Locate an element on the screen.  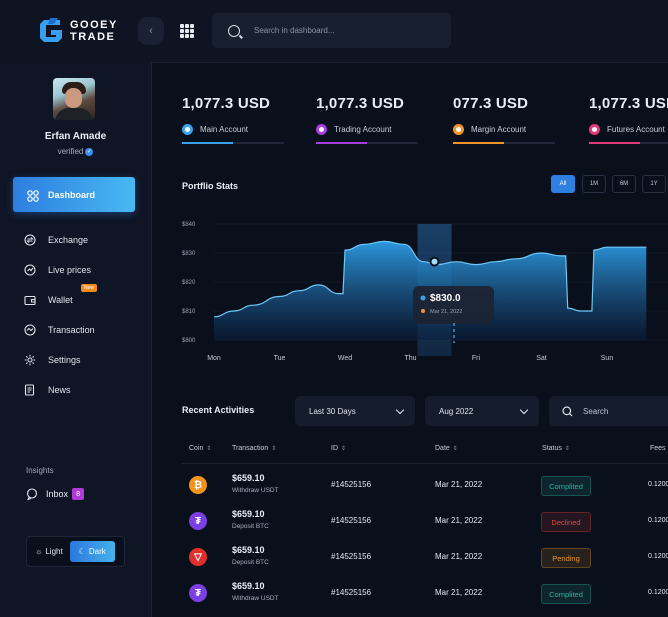
y-tick-label: $830 is located at coordinates (189, 254).